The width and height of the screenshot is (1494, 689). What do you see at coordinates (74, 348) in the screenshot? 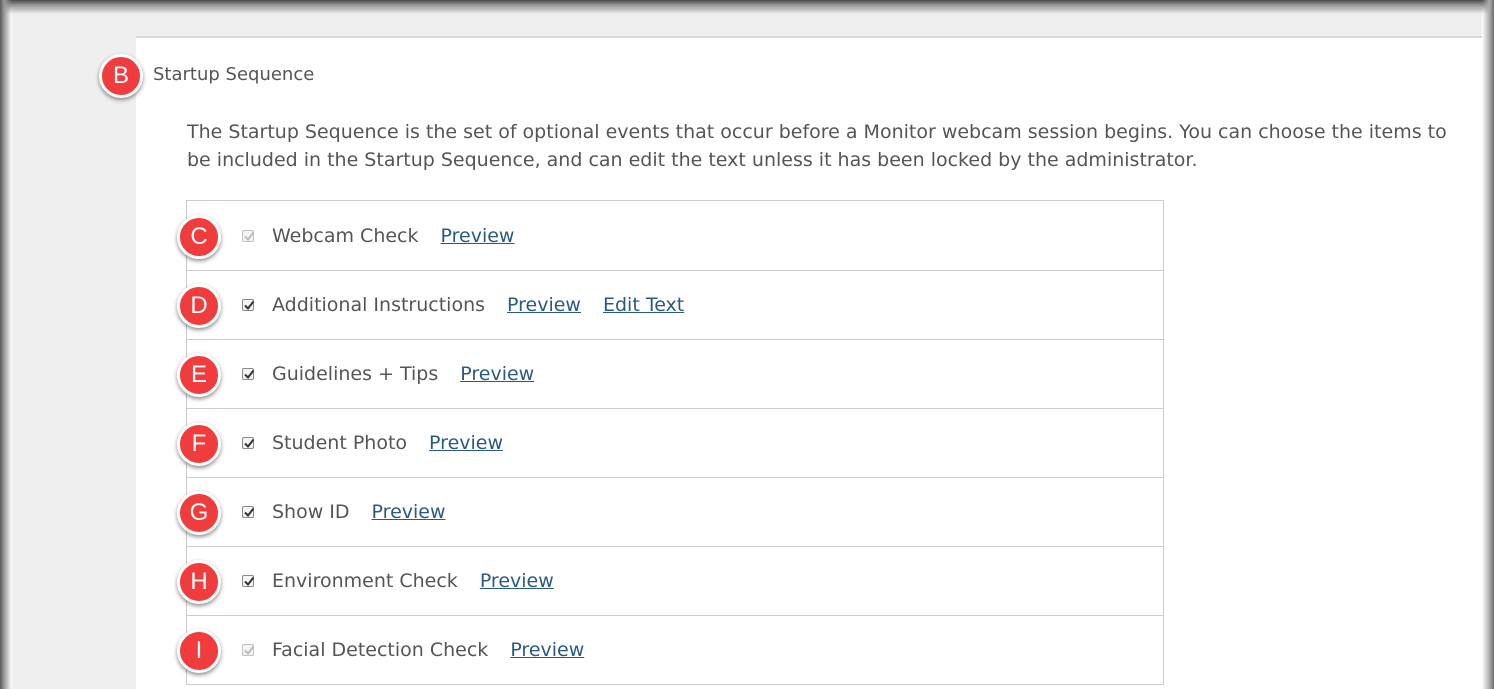
I see `left-sidebar` at bounding box center [74, 348].